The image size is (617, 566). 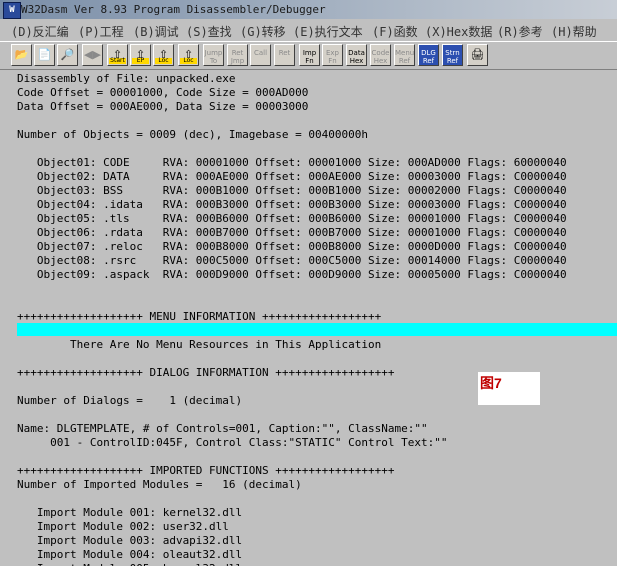 What do you see at coordinates (140, 61) in the screenshot?
I see `goto-ep-sublabel: EP` at bounding box center [140, 61].